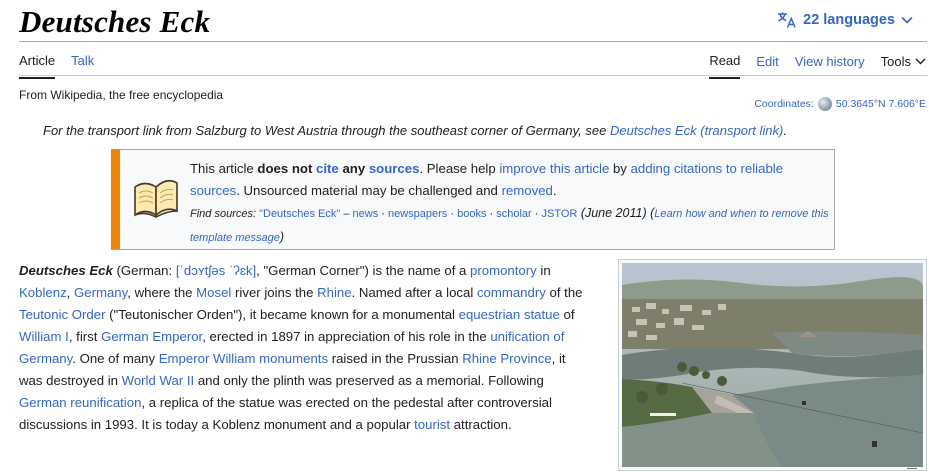 The image size is (929, 473). What do you see at coordinates (527, 190) in the screenshot?
I see `removed-link: removed` at bounding box center [527, 190].